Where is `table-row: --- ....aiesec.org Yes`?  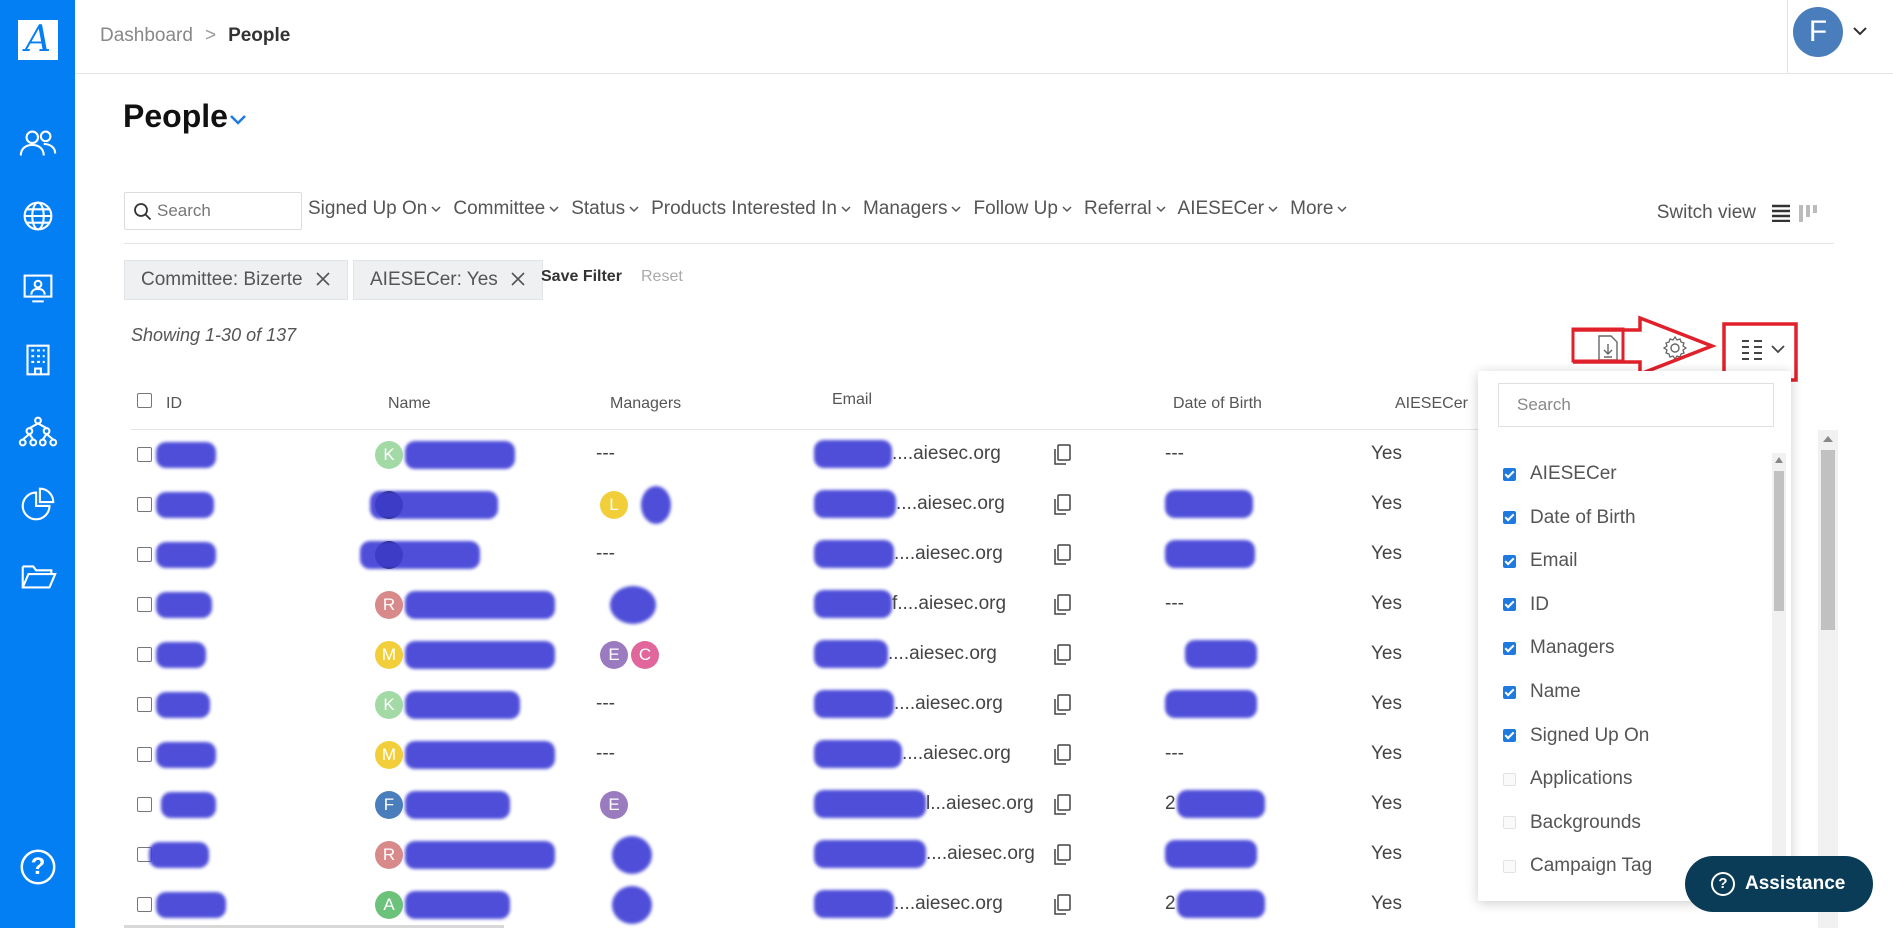 table-row: --- ....aiesec.org Yes is located at coordinates (806, 555).